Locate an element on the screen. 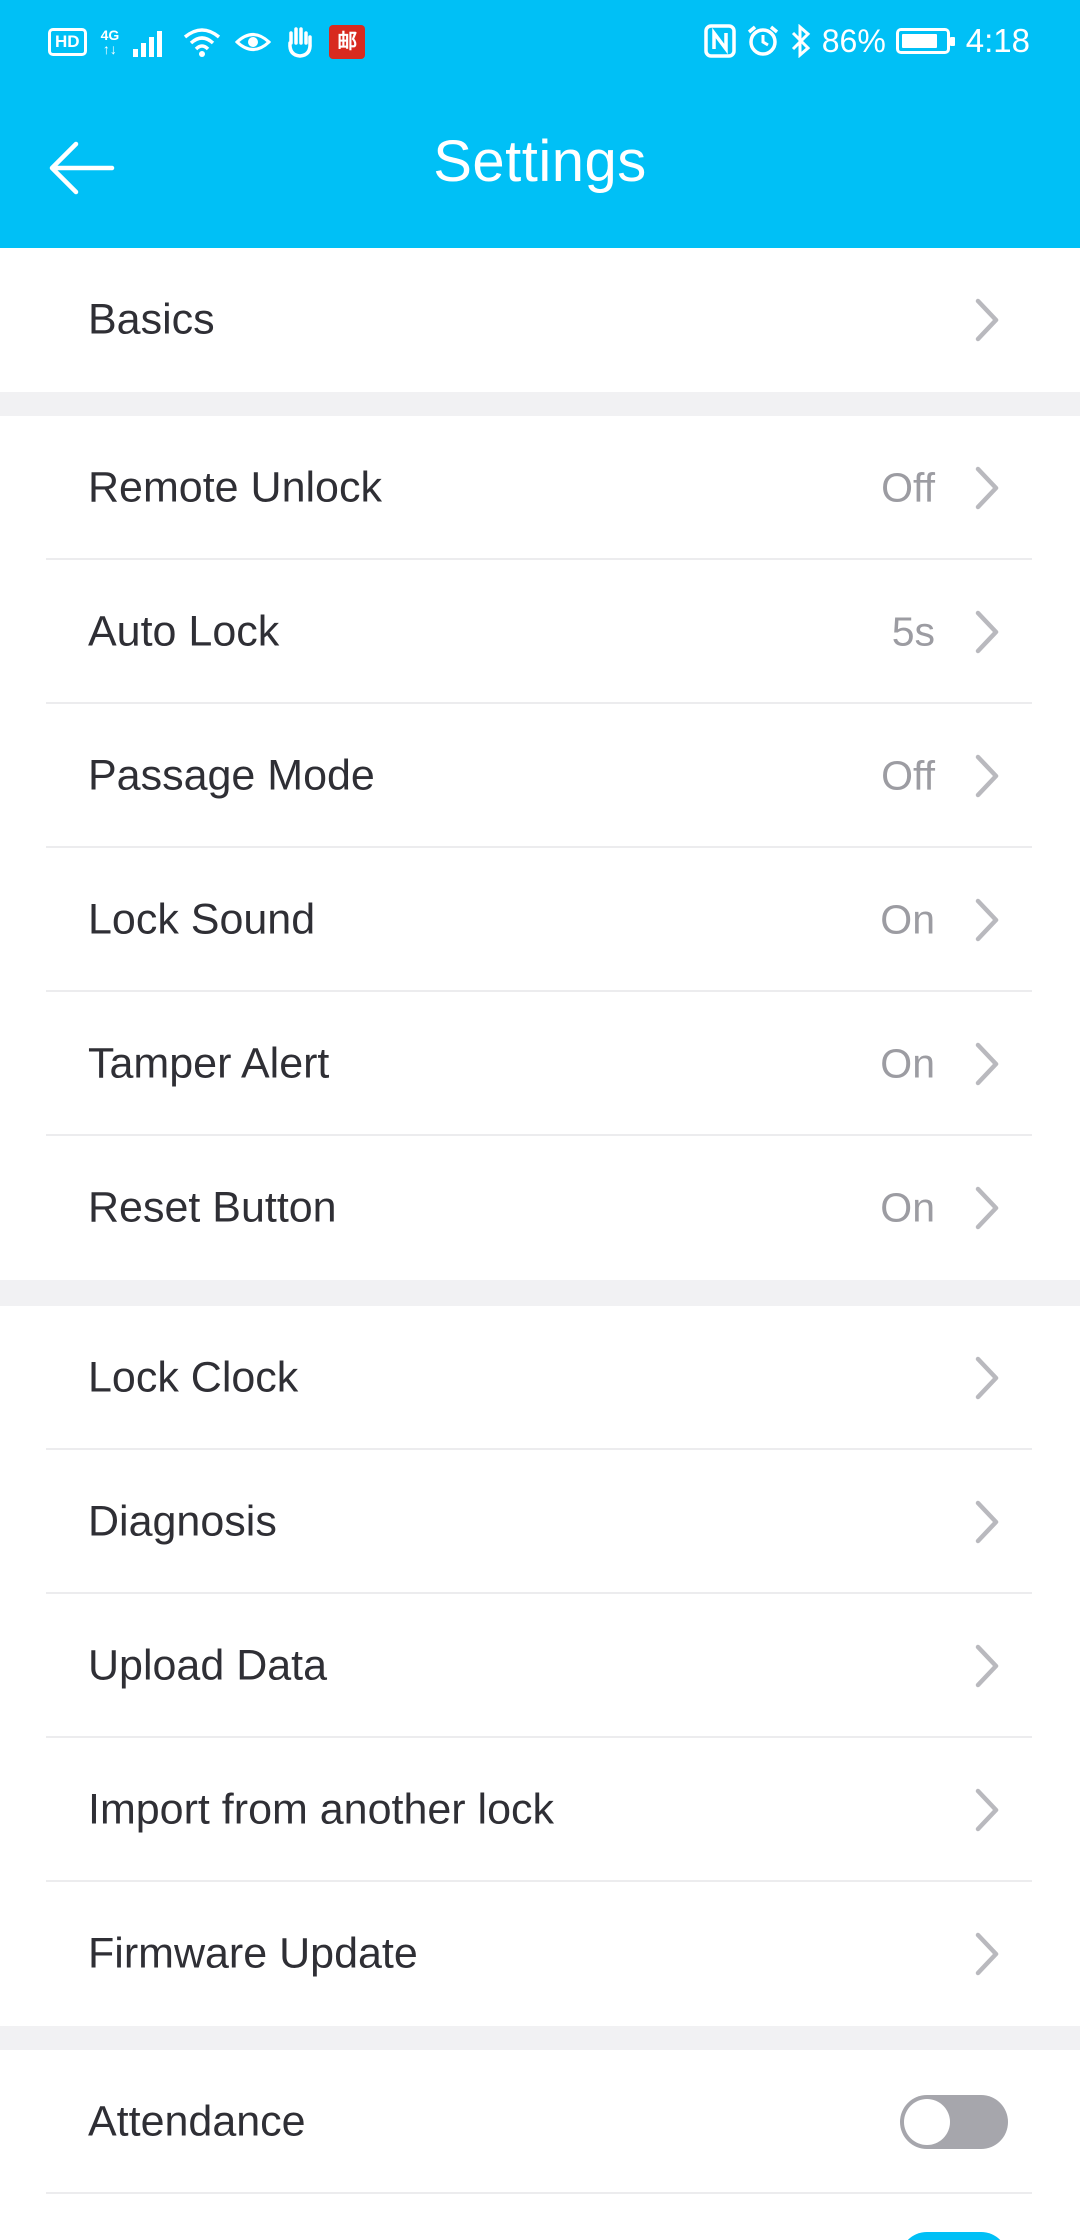 The image size is (1080, 2240). status-right-icons: 86% 4:18 is located at coordinates (866, 41).